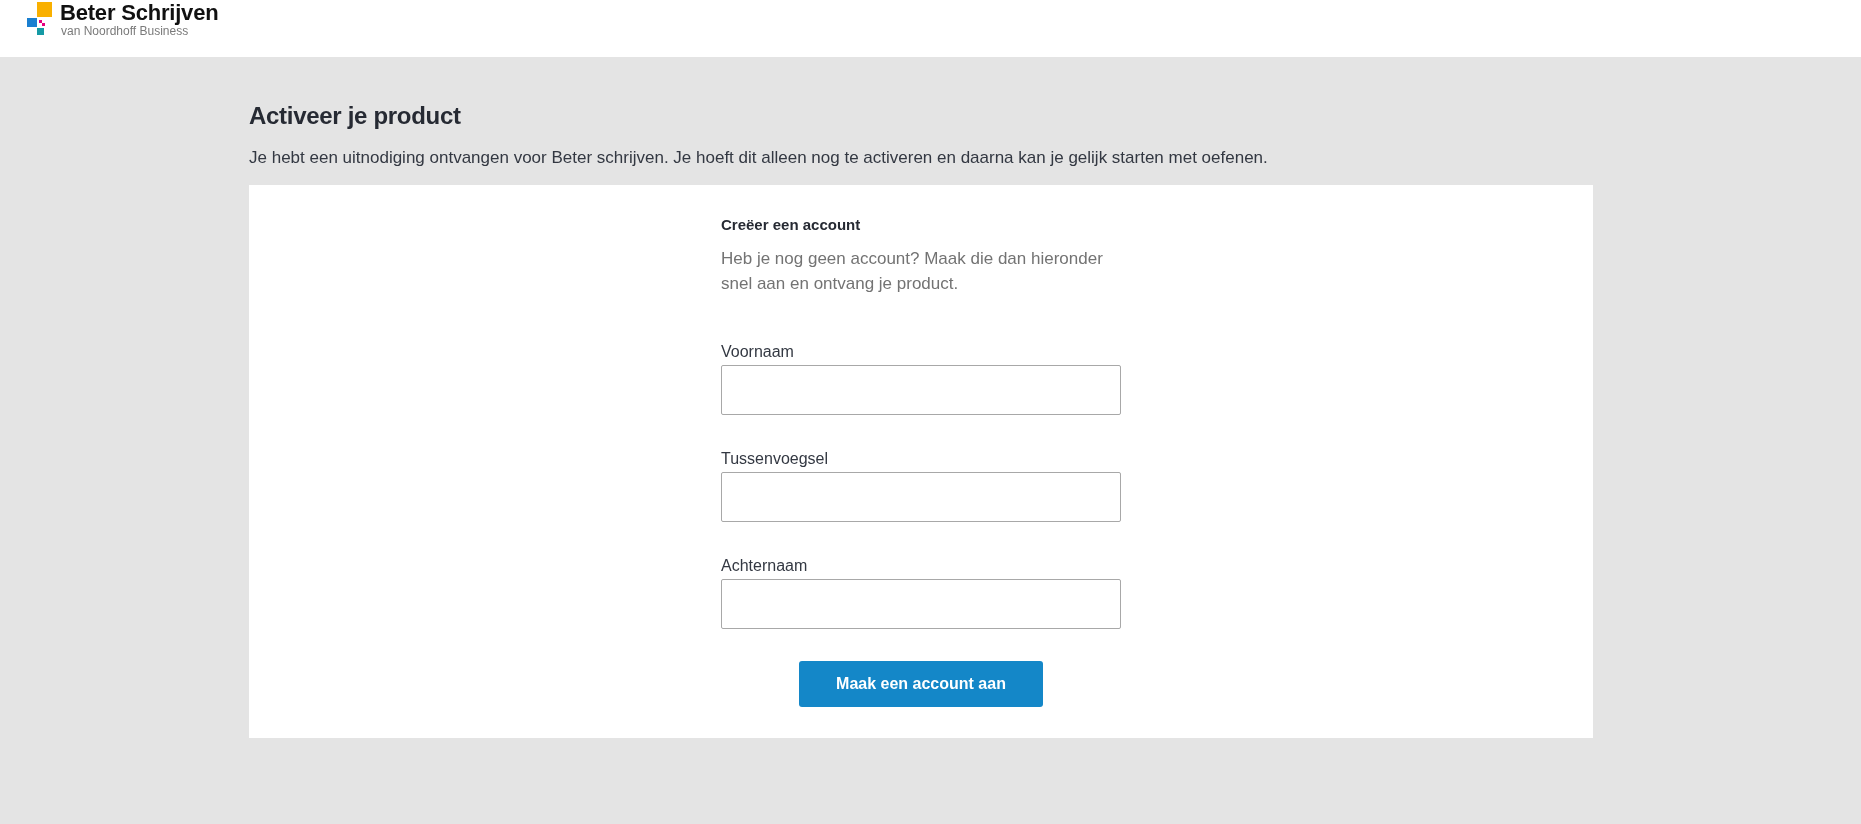 This screenshot has height=824, width=1861. I want to click on logo-icon, so click(40, 18).